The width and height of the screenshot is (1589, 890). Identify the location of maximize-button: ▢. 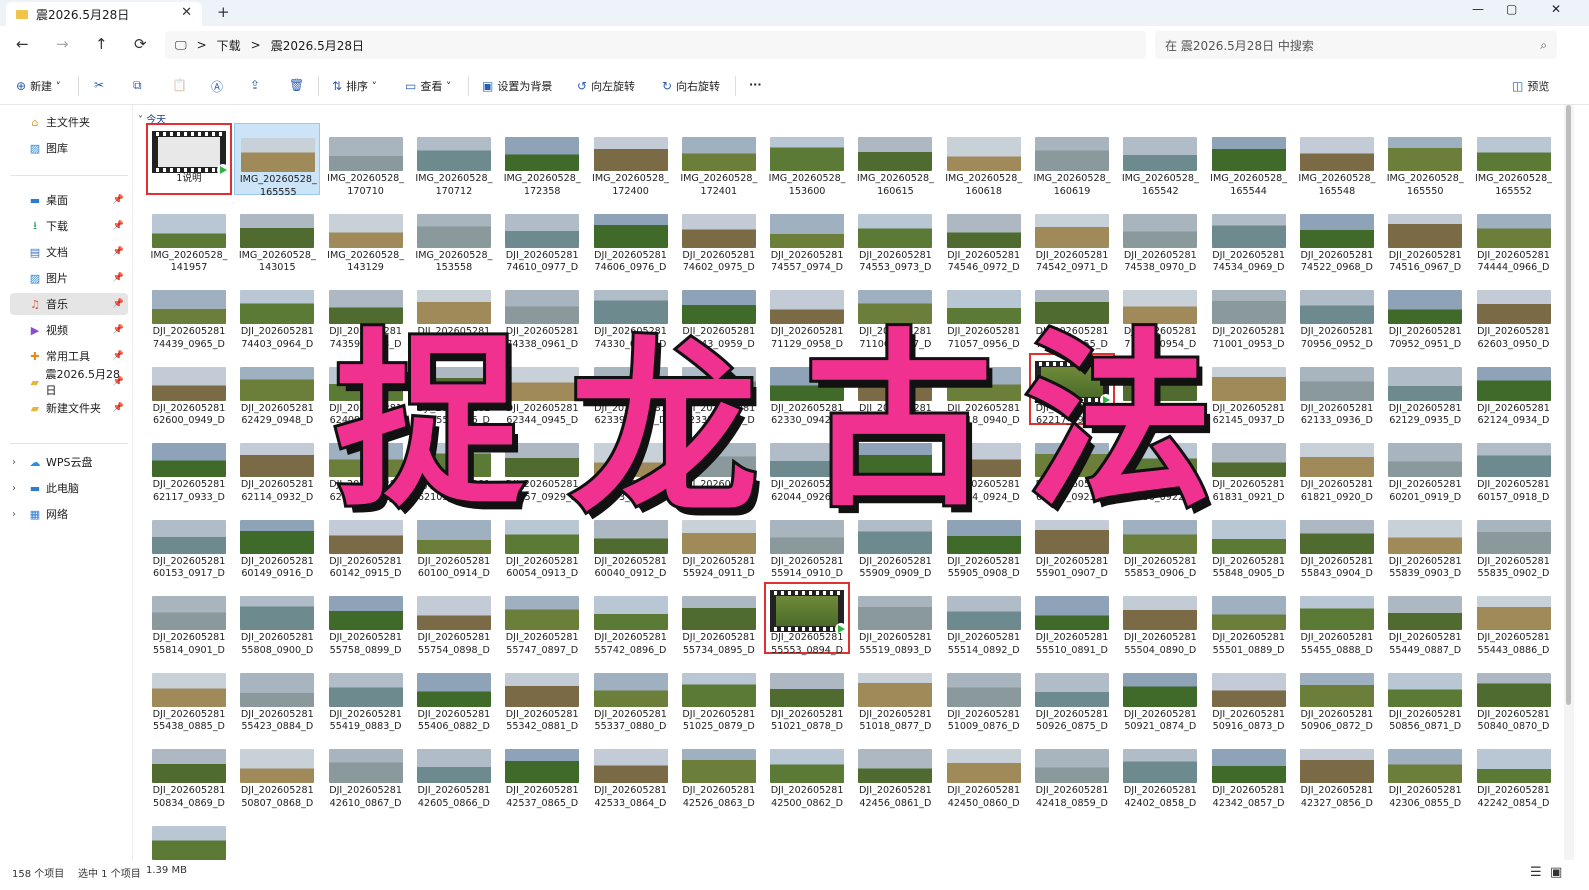
(1511, 9).